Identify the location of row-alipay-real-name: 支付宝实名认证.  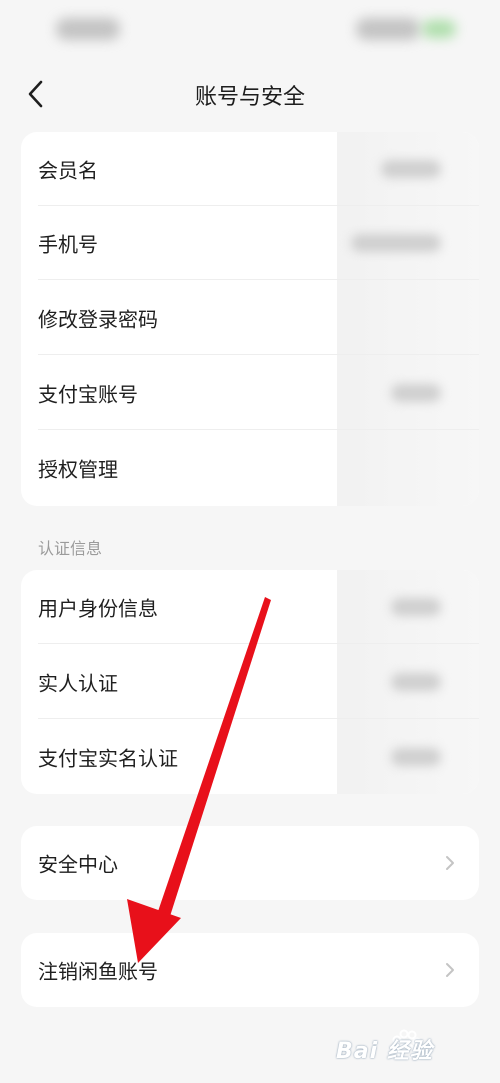
(250, 757).